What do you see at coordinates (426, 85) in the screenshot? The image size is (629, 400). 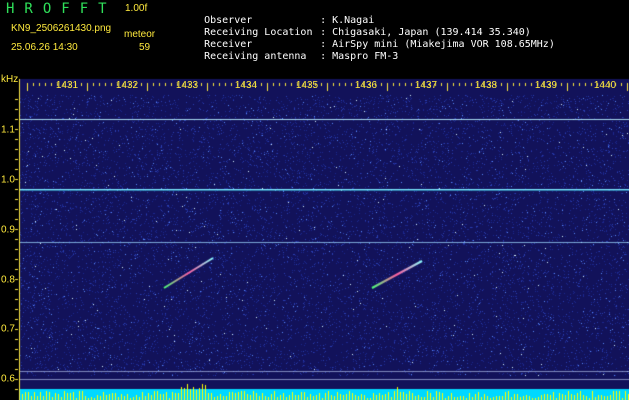 I see `freq-tick-label: 1437` at bounding box center [426, 85].